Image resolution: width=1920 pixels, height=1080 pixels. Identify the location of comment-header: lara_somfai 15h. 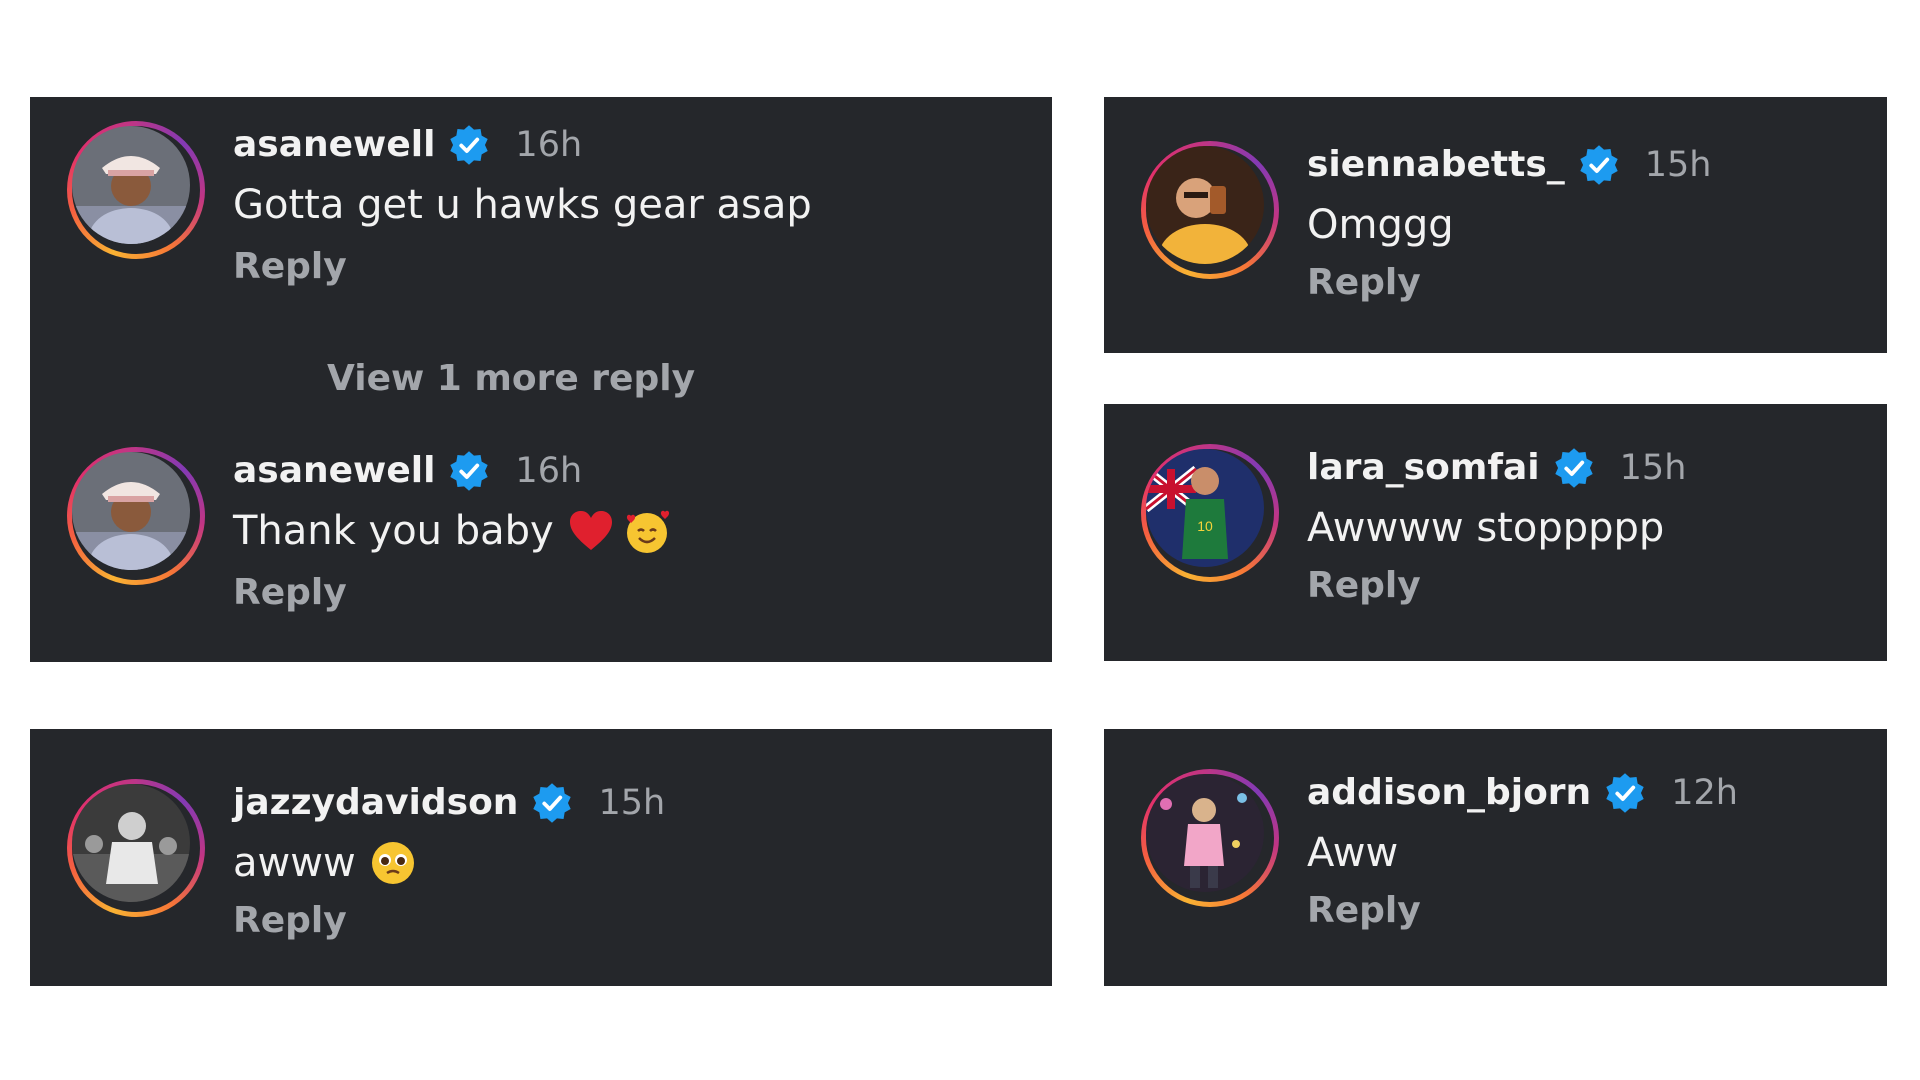
(1496, 468).